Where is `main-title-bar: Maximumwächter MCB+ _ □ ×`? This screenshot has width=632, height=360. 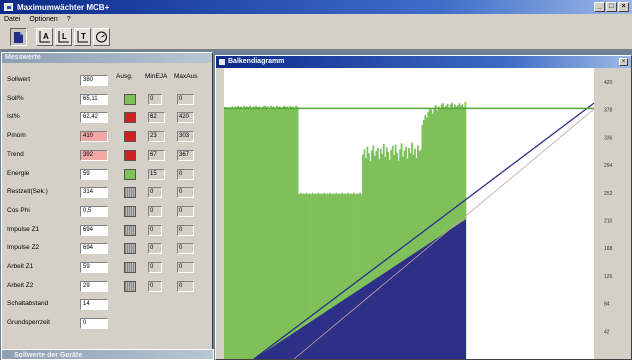
main-title-bar: Maximumwächter MCB+ _ □ × is located at coordinates (316, 7).